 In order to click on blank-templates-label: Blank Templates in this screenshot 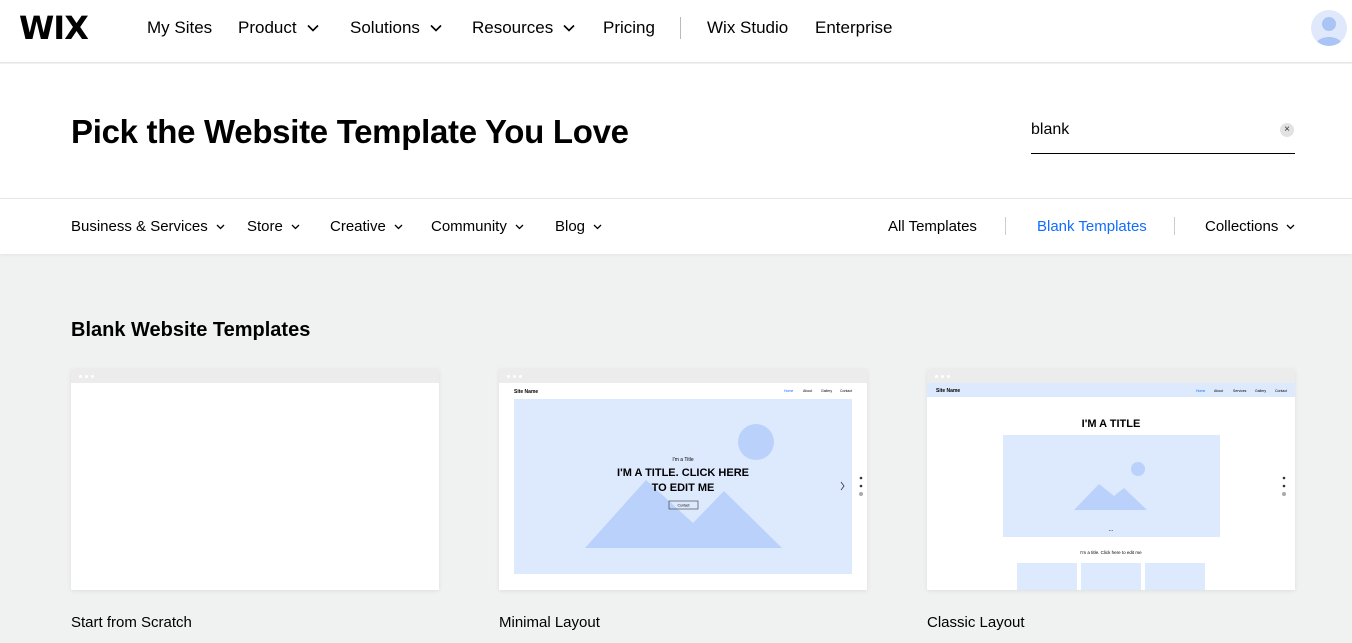, I will do `click(1092, 226)`.